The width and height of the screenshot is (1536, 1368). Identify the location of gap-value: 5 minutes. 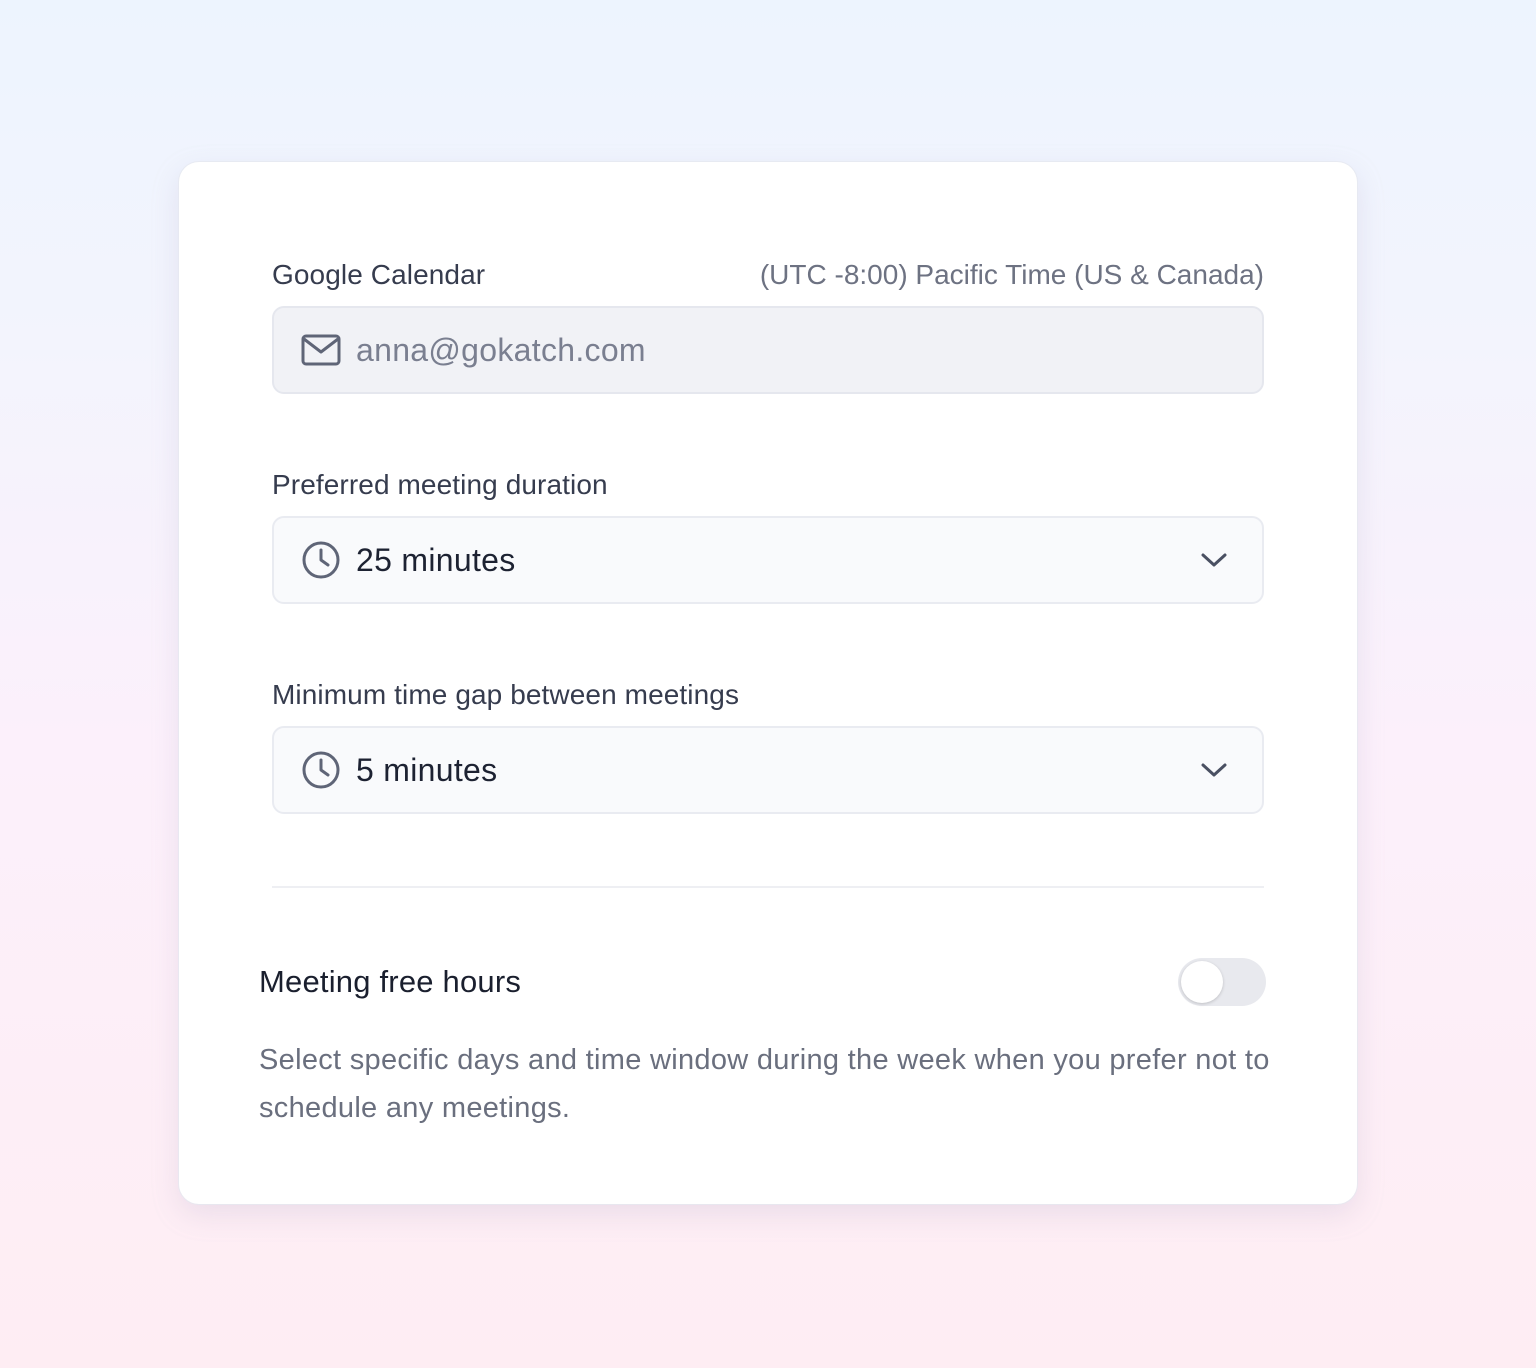
(427, 769).